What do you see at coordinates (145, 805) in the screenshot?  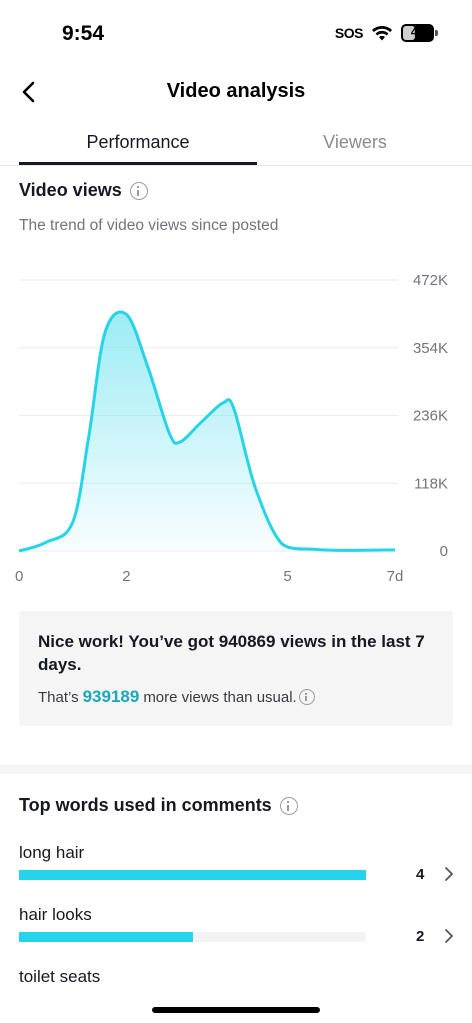 I see `top-words-title: Top words used in comments` at bounding box center [145, 805].